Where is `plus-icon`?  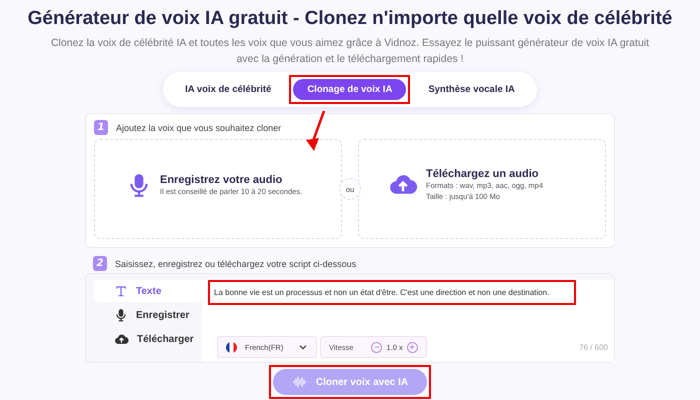 plus-icon is located at coordinates (412, 347).